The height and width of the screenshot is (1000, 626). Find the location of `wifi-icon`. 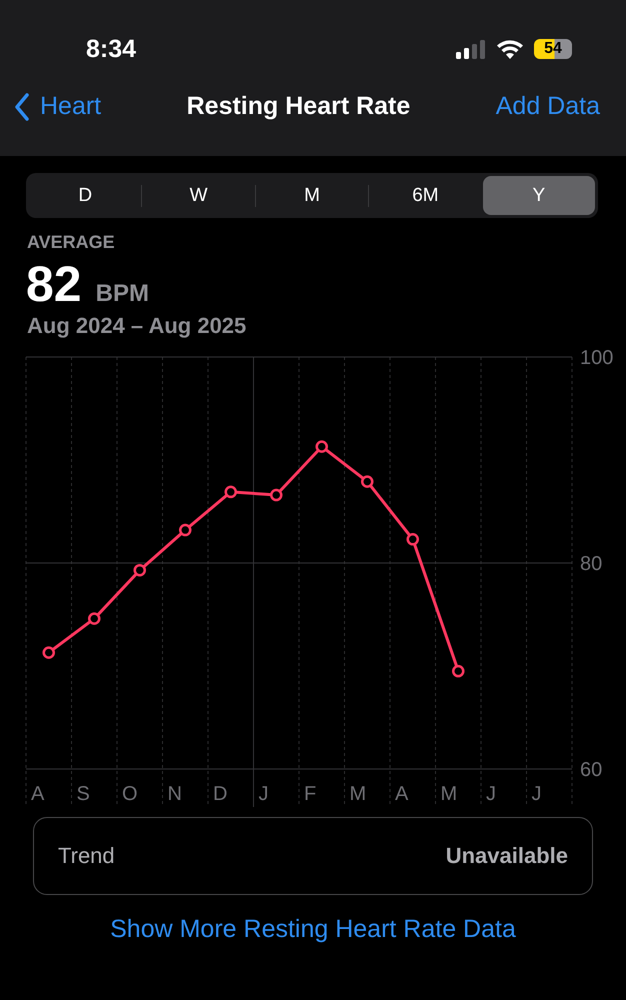

wifi-icon is located at coordinates (510, 49).